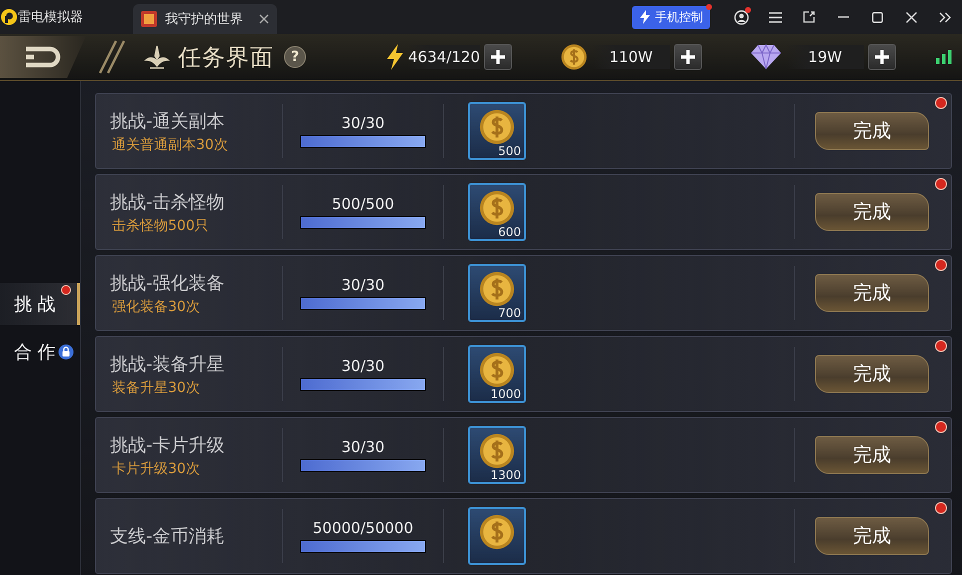 The width and height of the screenshot is (962, 575). I want to click on reward-slot: 500, so click(497, 131).